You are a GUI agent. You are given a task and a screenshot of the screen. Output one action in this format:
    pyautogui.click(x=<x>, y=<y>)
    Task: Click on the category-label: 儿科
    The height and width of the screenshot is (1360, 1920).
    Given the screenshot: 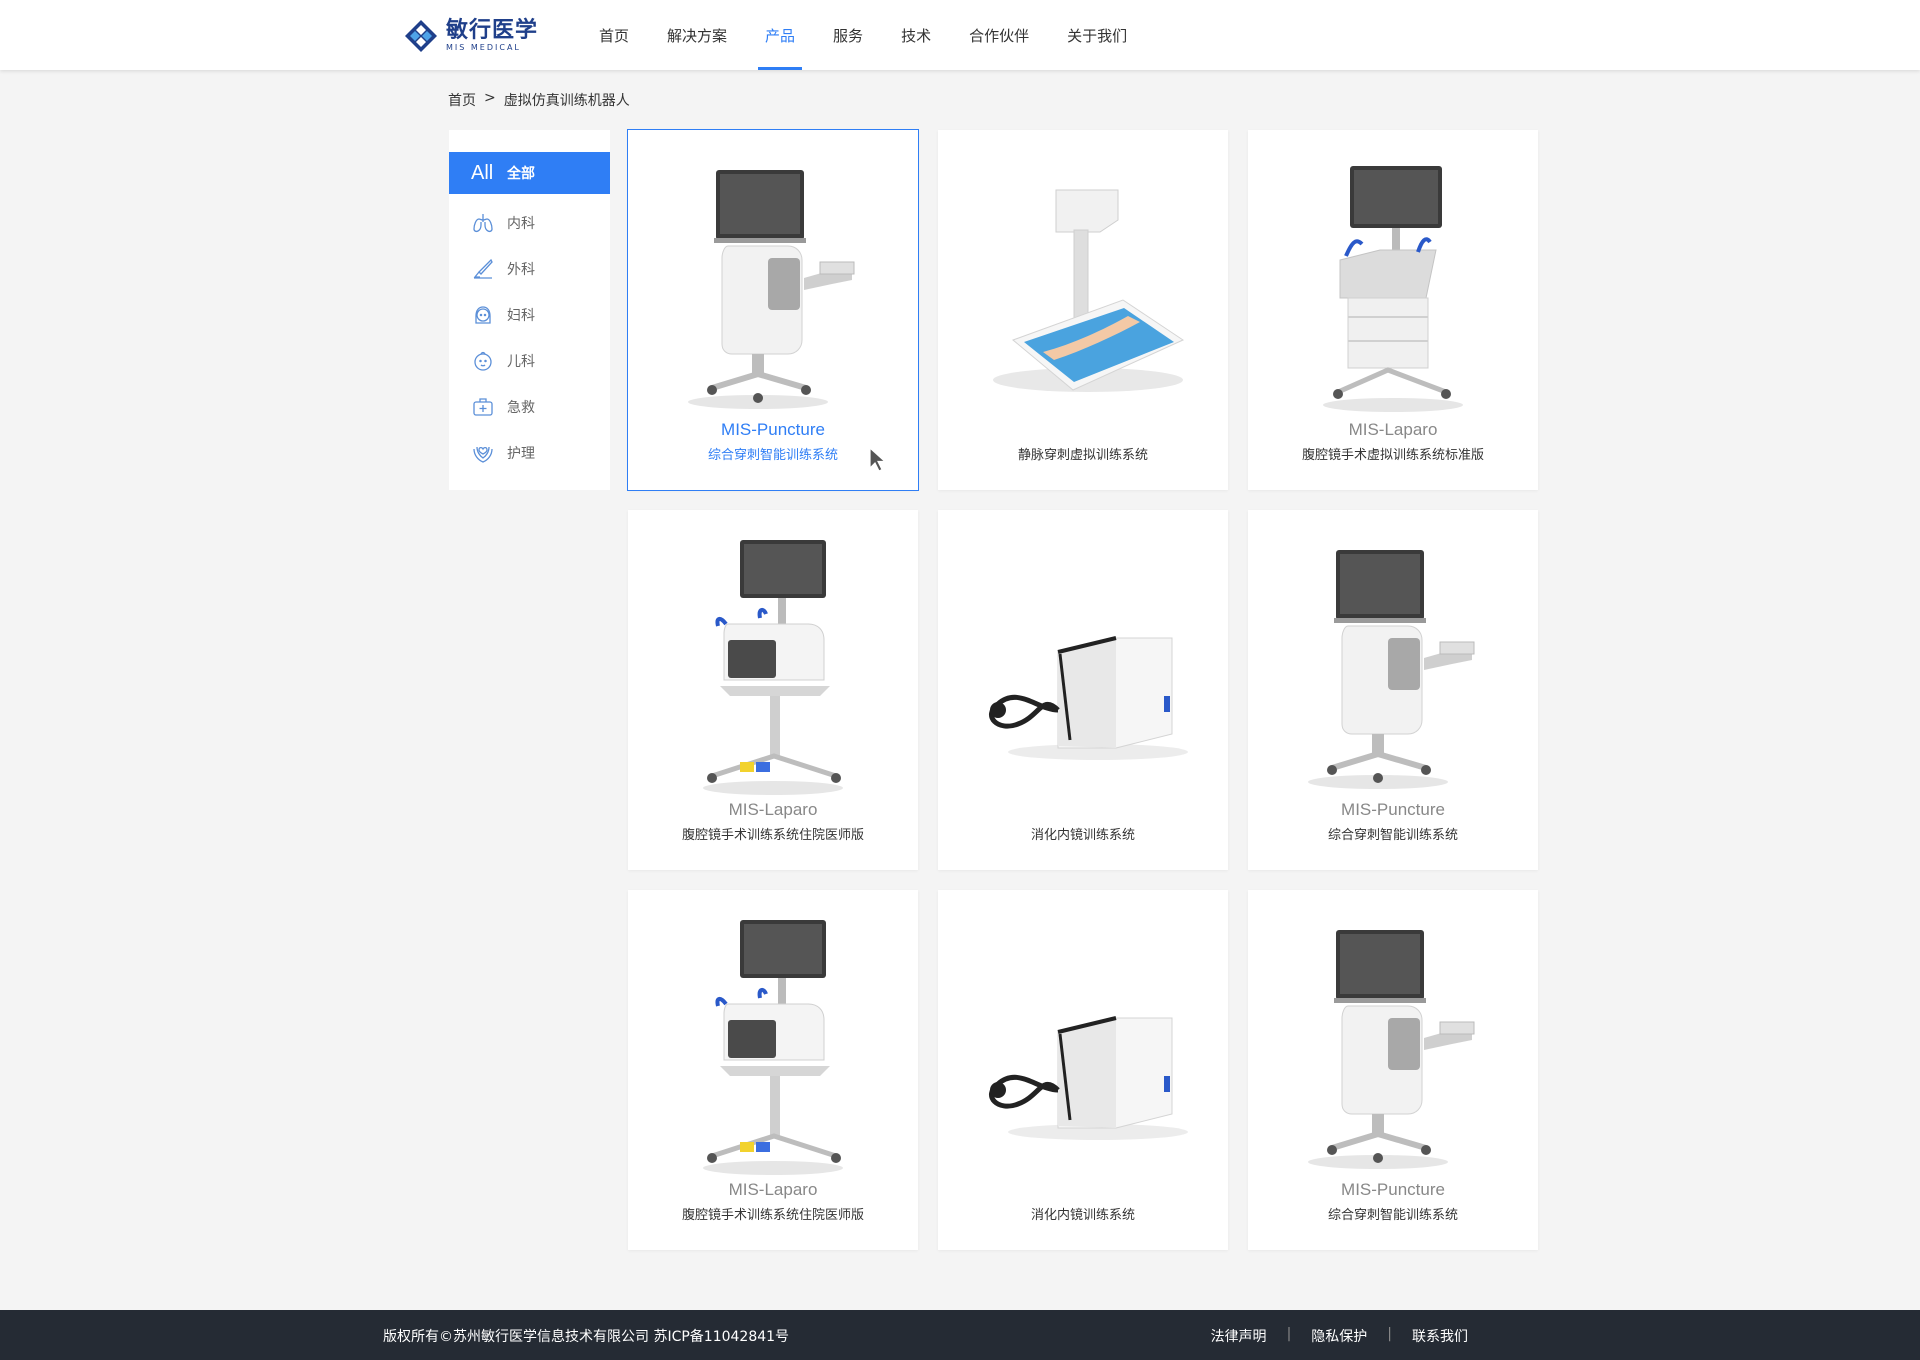 What is the action you would take?
    pyautogui.click(x=521, y=362)
    